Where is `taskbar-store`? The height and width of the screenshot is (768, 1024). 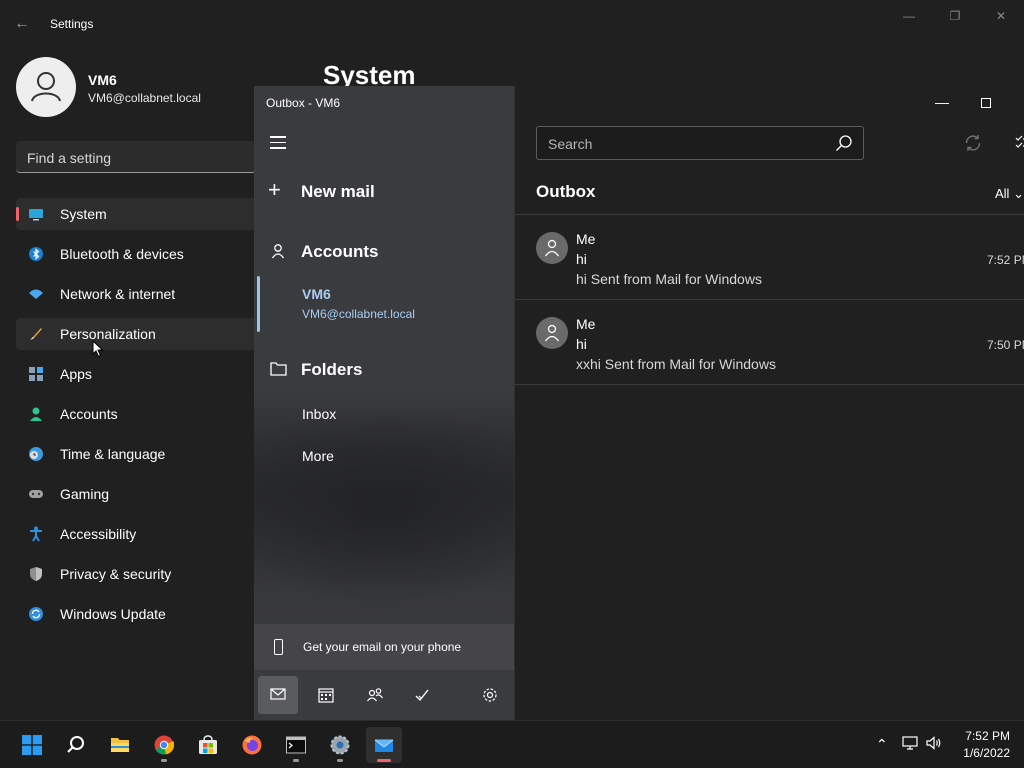 taskbar-store is located at coordinates (208, 745).